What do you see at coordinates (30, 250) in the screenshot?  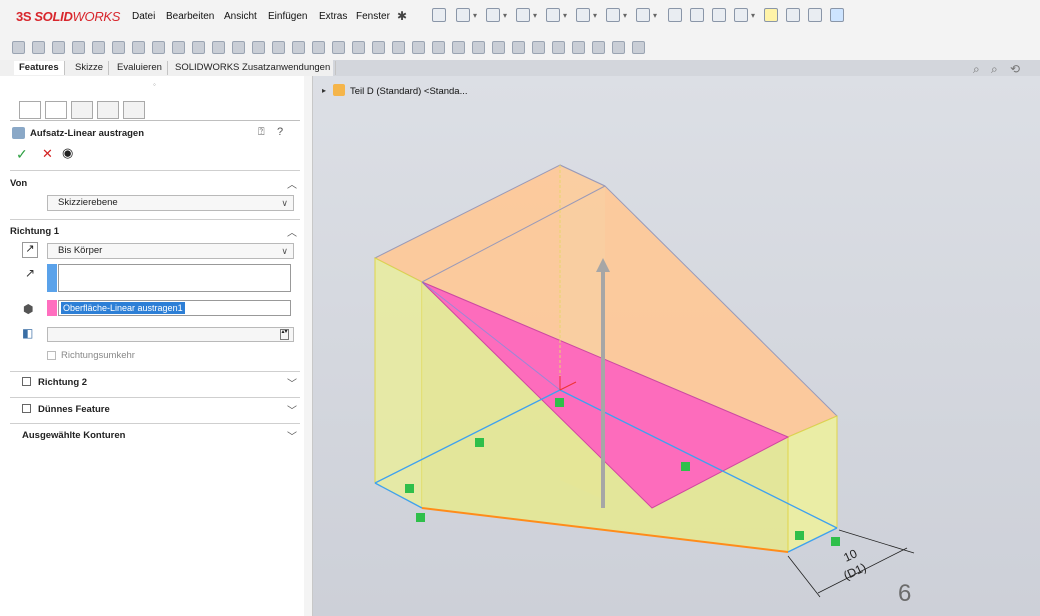 I see `reverse-direction-icon: ↗` at bounding box center [30, 250].